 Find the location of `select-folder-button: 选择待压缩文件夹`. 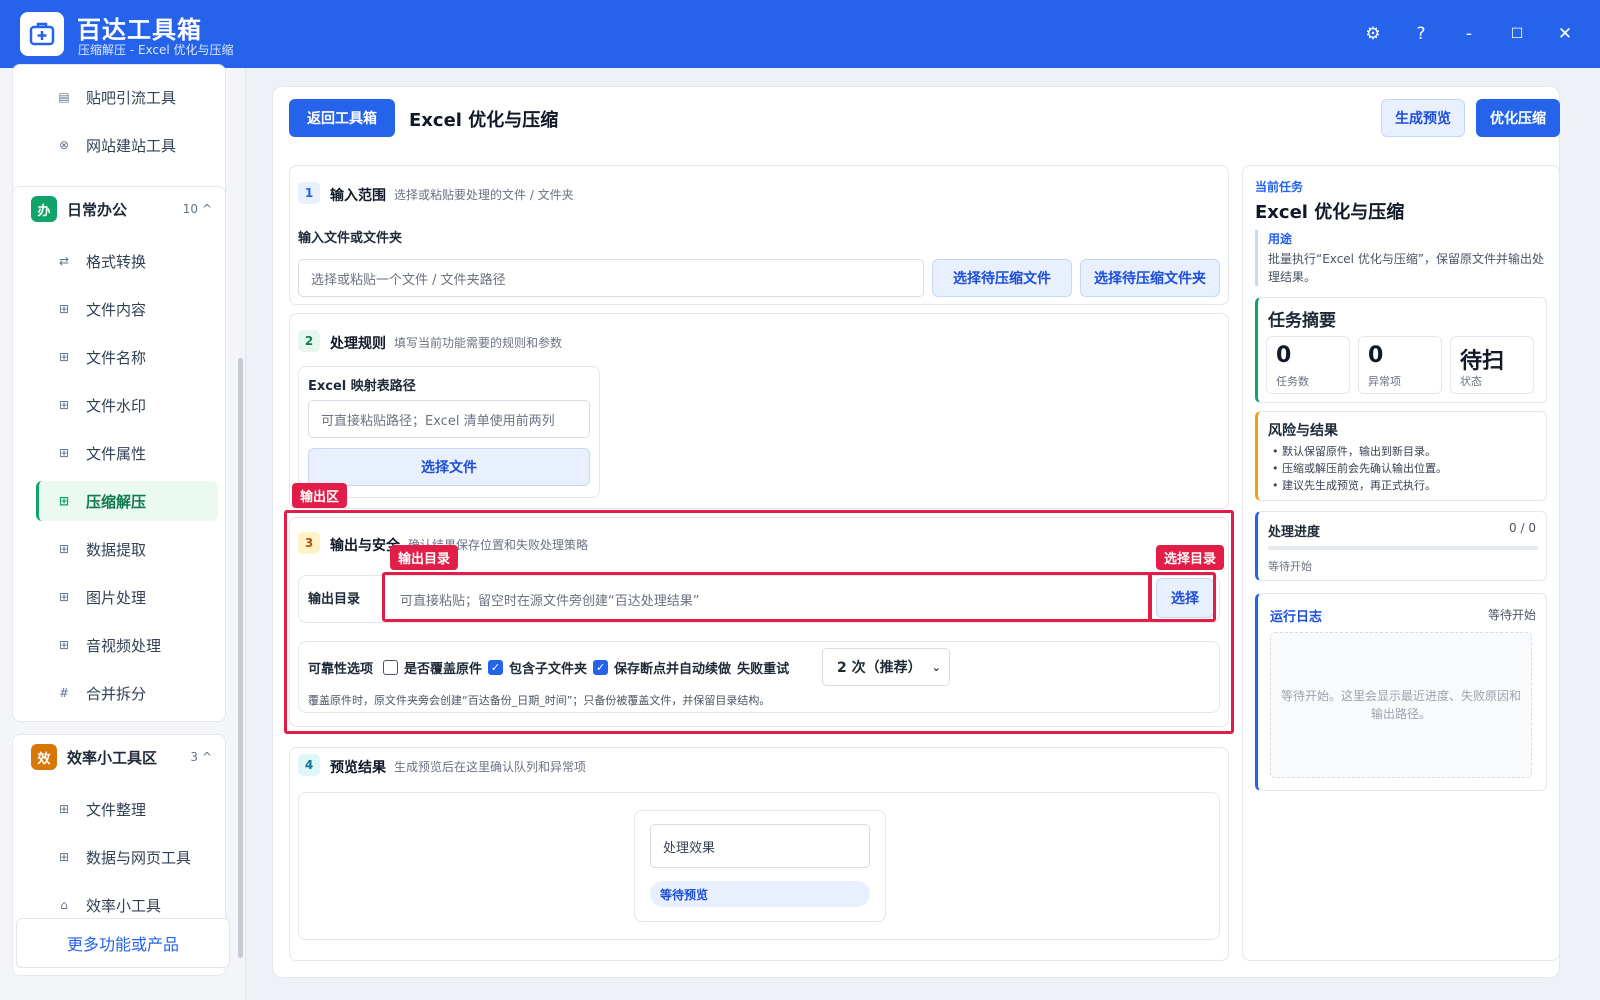

select-folder-button: 选择待压缩文件夹 is located at coordinates (1150, 278).